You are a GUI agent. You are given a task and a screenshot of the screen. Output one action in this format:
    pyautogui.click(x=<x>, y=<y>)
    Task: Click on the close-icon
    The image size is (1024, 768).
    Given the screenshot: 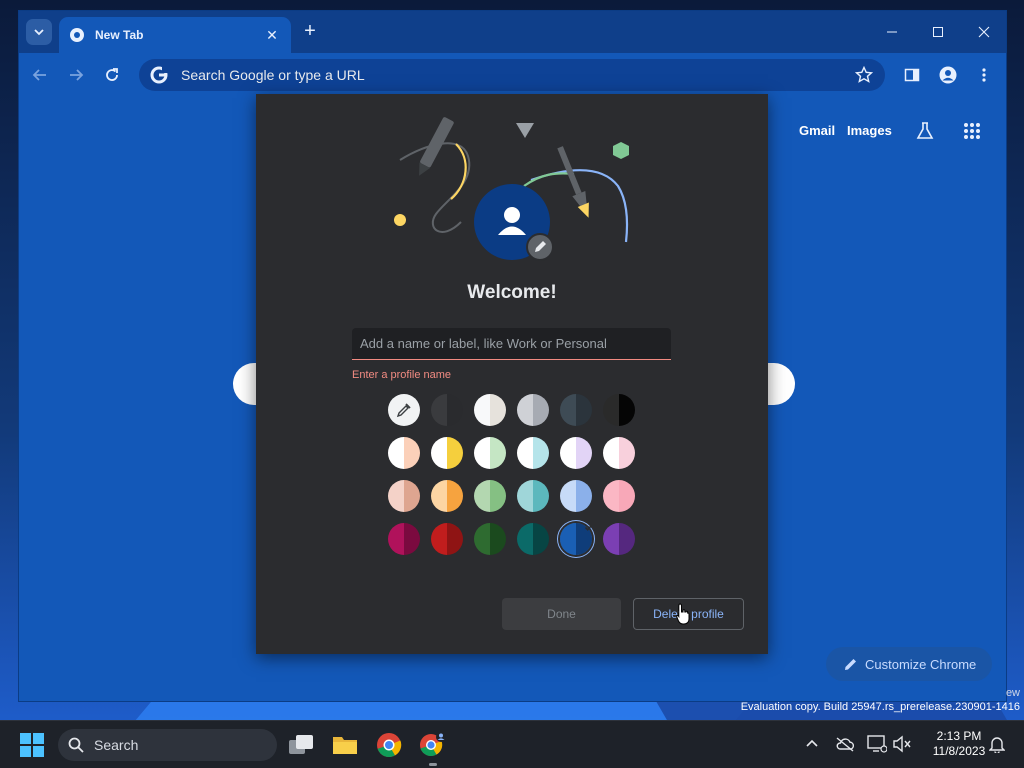 What is the action you would take?
    pyautogui.click(x=984, y=32)
    